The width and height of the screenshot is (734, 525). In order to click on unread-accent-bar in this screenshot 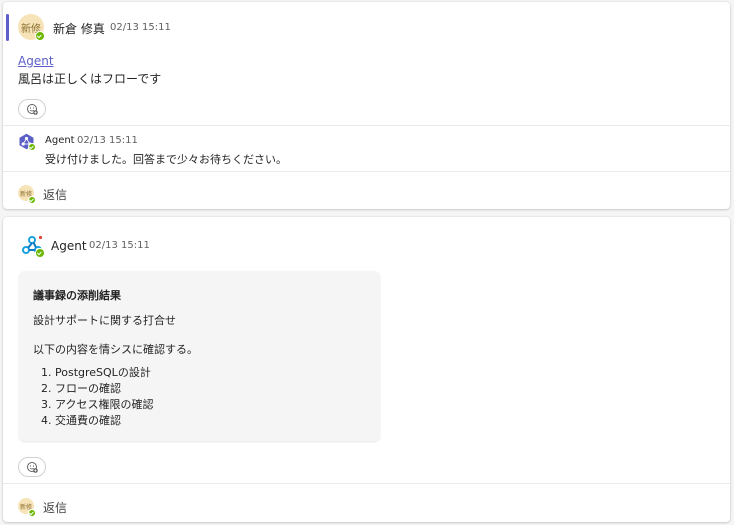, I will do `click(7, 27)`.